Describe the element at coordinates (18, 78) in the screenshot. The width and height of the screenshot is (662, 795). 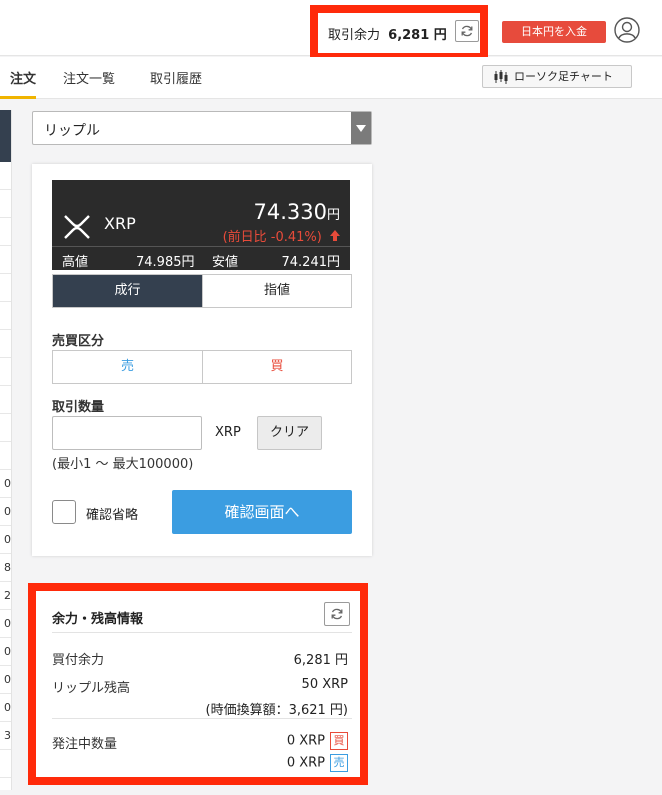
I see `tab-order: 注文` at that location.